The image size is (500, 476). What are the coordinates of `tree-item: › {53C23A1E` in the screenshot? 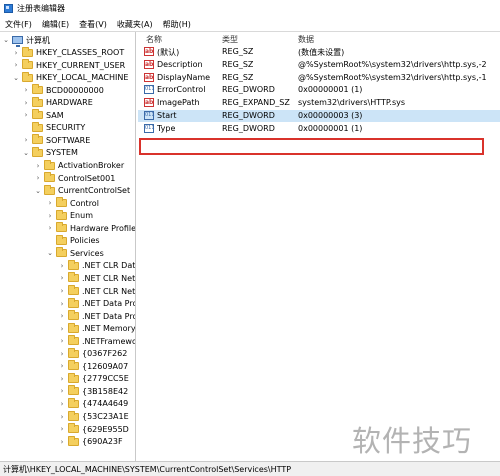 It's located at (93, 416).